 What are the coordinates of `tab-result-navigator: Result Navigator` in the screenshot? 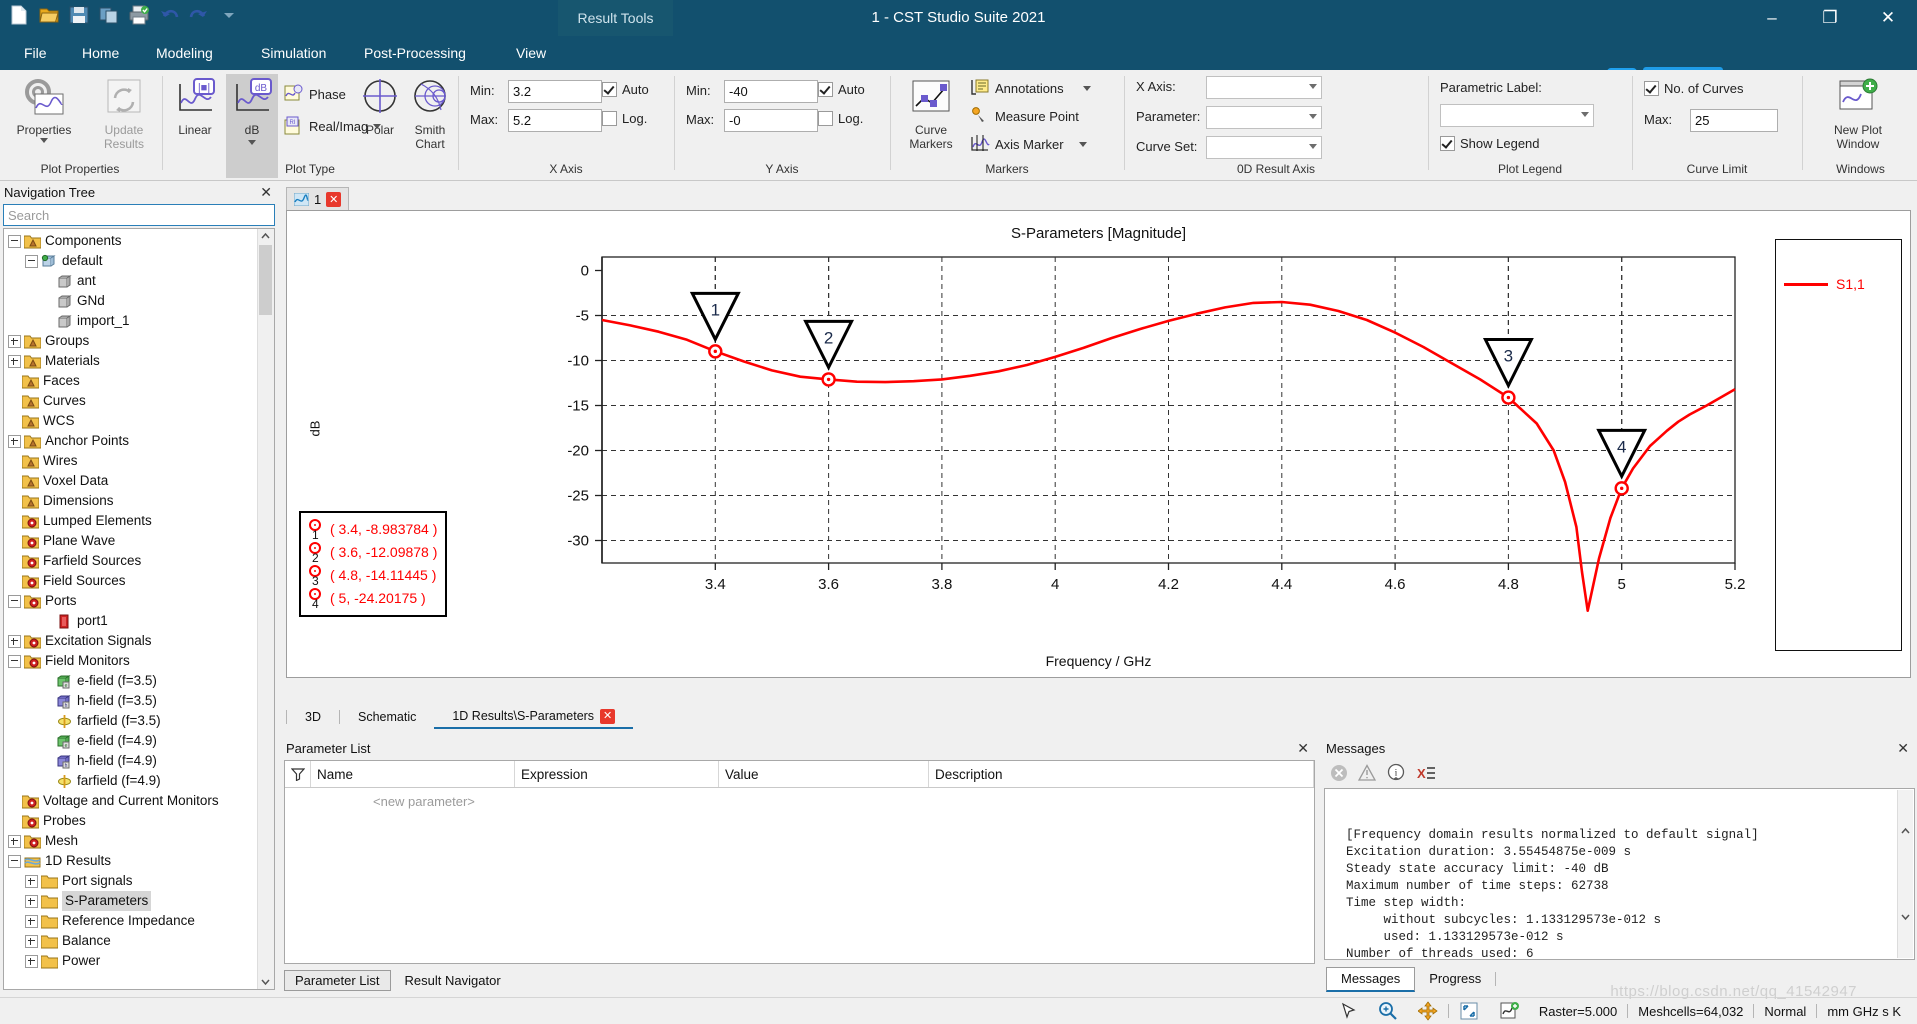 It's located at (453, 980).